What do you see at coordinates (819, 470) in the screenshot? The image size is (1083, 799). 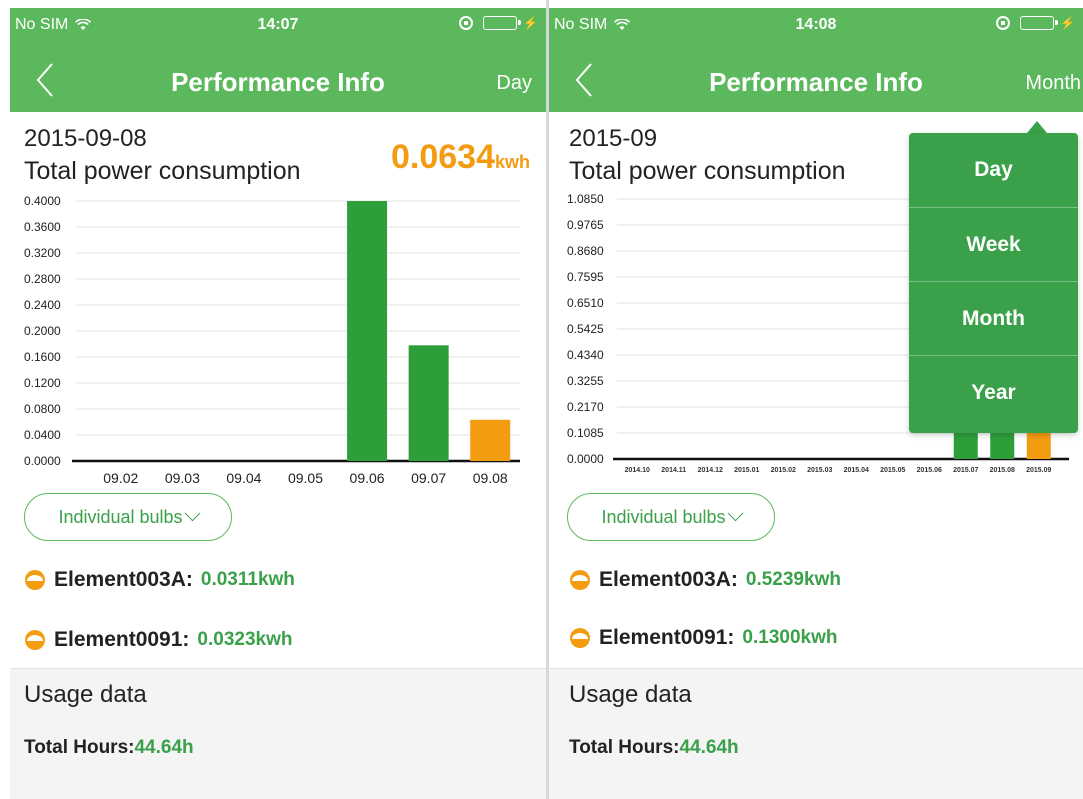 I see `x-tick-label: 2015.03` at bounding box center [819, 470].